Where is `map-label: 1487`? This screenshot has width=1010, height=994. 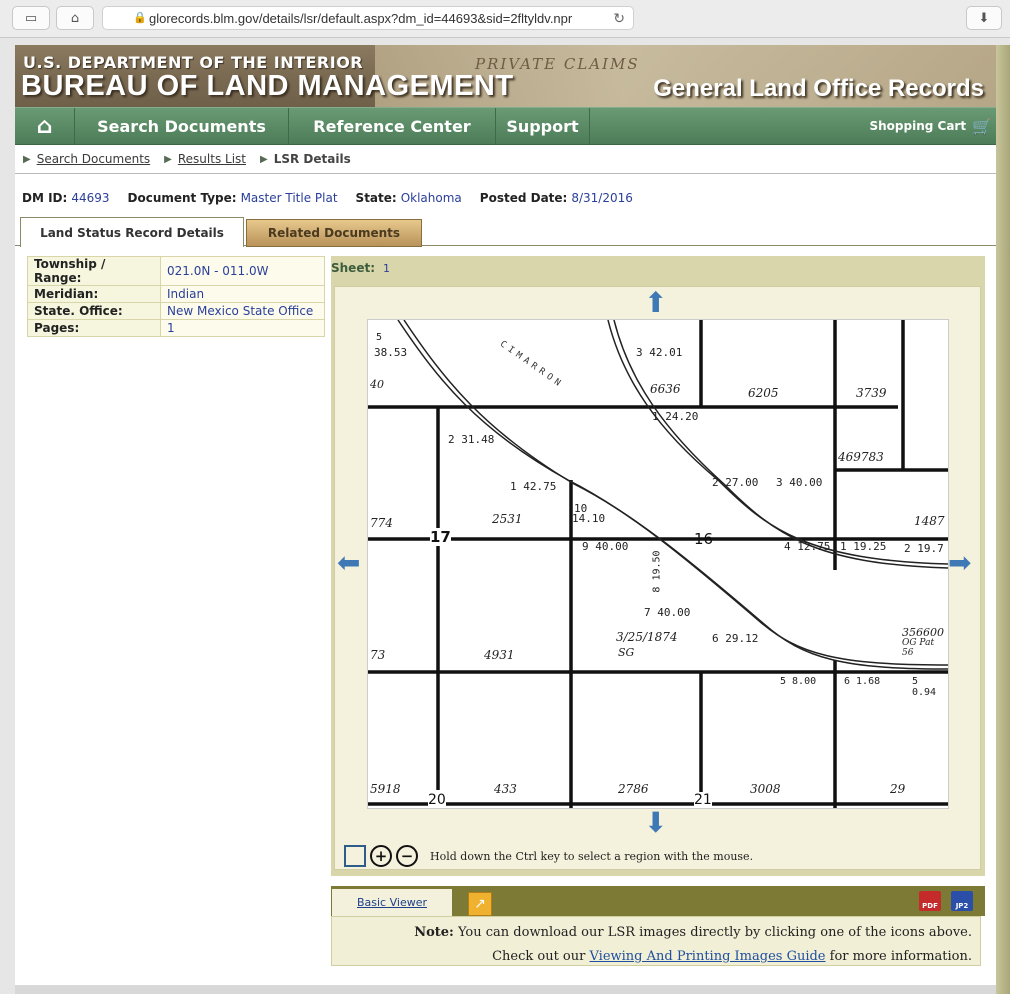 map-label: 1487 is located at coordinates (929, 521).